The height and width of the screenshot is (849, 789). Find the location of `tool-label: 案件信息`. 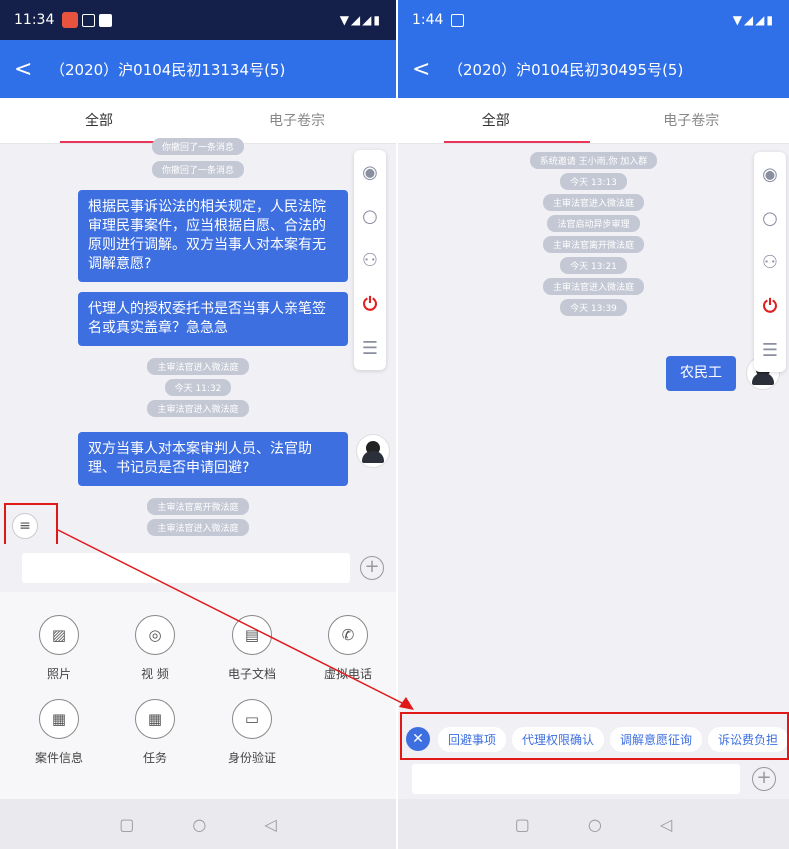

tool-label: 案件信息 is located at coordinates (58, 758).